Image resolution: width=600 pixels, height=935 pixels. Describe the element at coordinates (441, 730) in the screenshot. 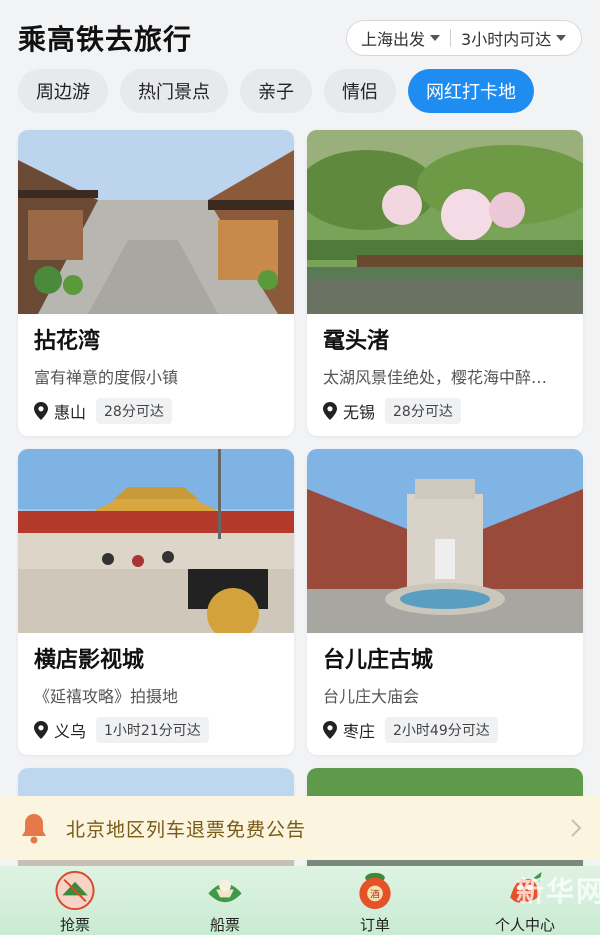

I see `travel-time-badge: 2小时49分可达` at that location.